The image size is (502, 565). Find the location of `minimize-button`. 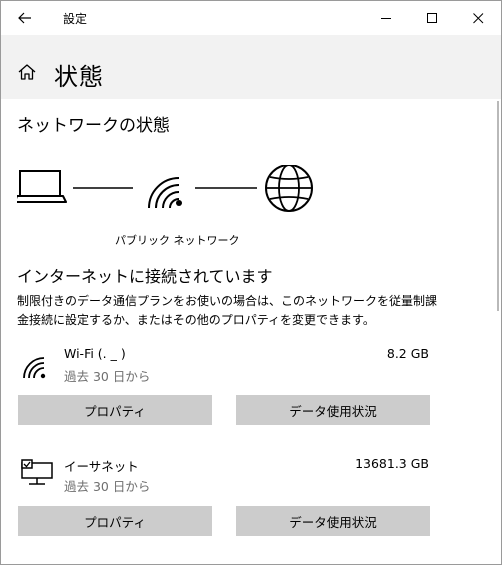

minimize-button is located at coordinates (386, 18).